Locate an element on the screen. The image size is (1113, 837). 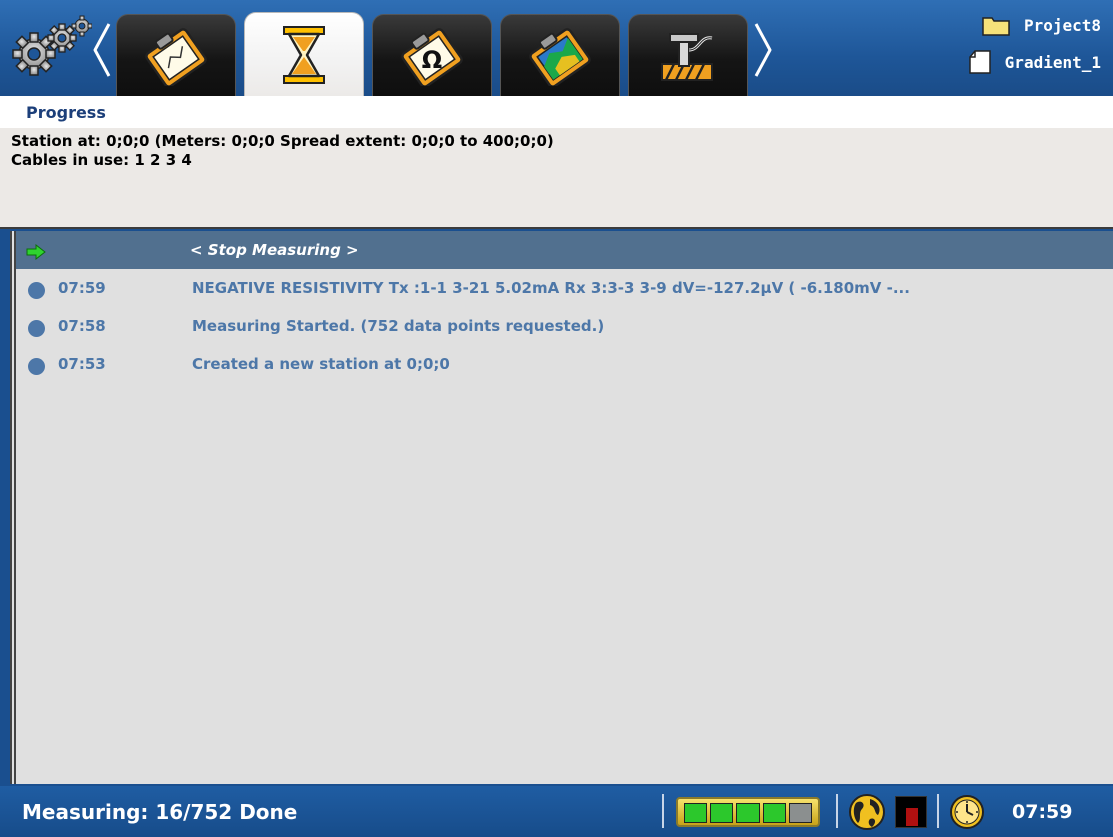
clipboard-pen-icon is located at coordinates (176, 56).